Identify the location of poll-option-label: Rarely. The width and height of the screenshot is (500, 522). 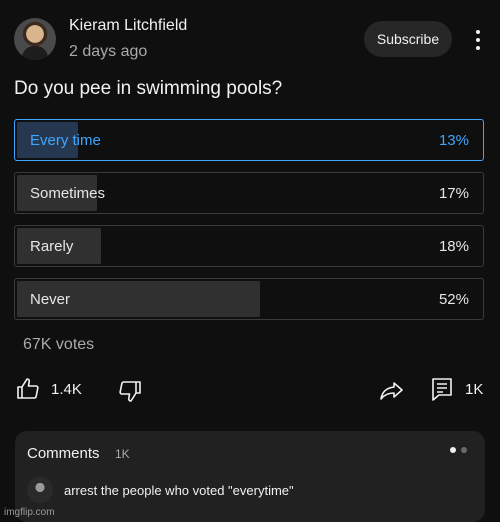
(52, 246).